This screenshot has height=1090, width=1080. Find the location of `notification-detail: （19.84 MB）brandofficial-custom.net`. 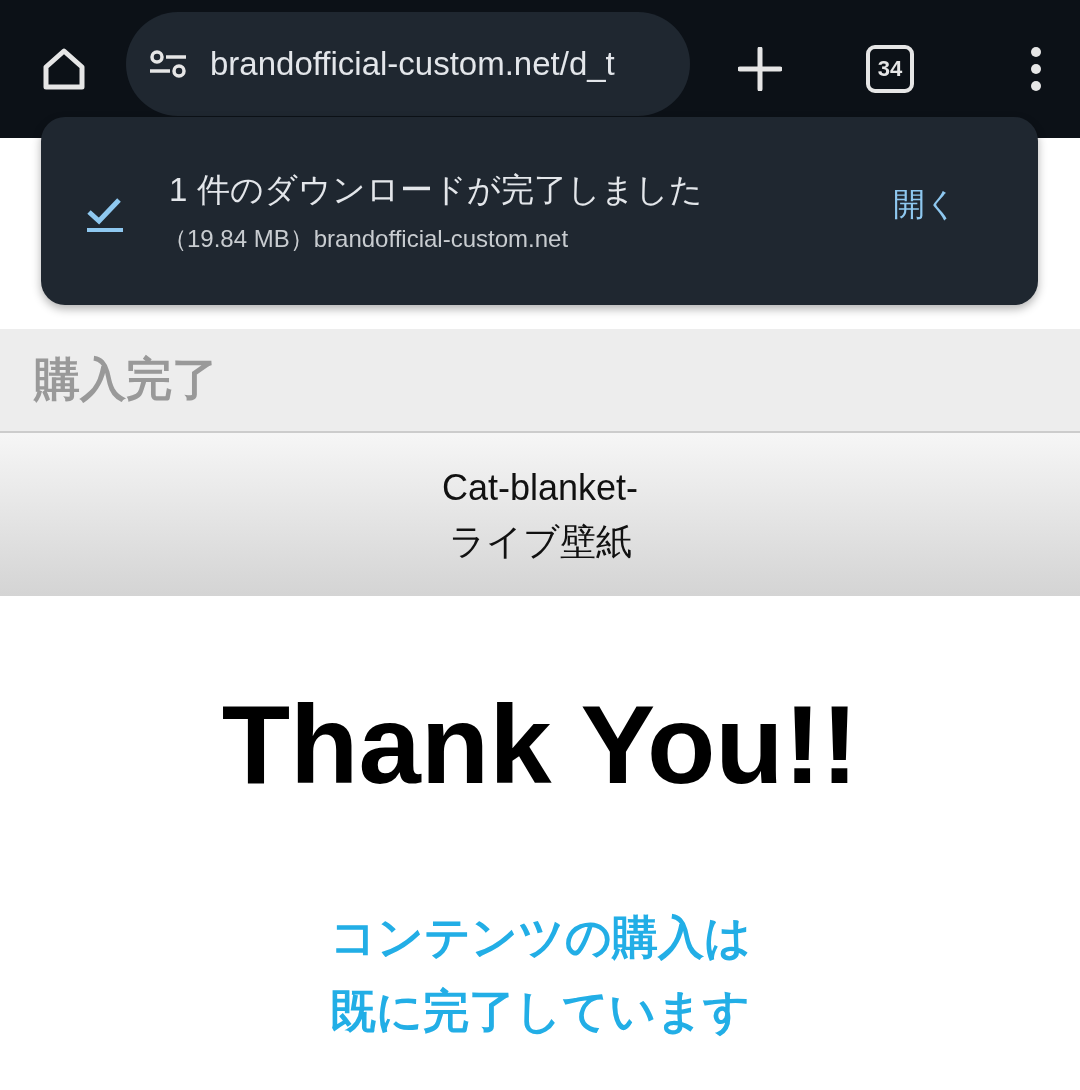

notification-detail: （19.84 MB）brandofficial-custom.net is located at coordinates (366, 238).